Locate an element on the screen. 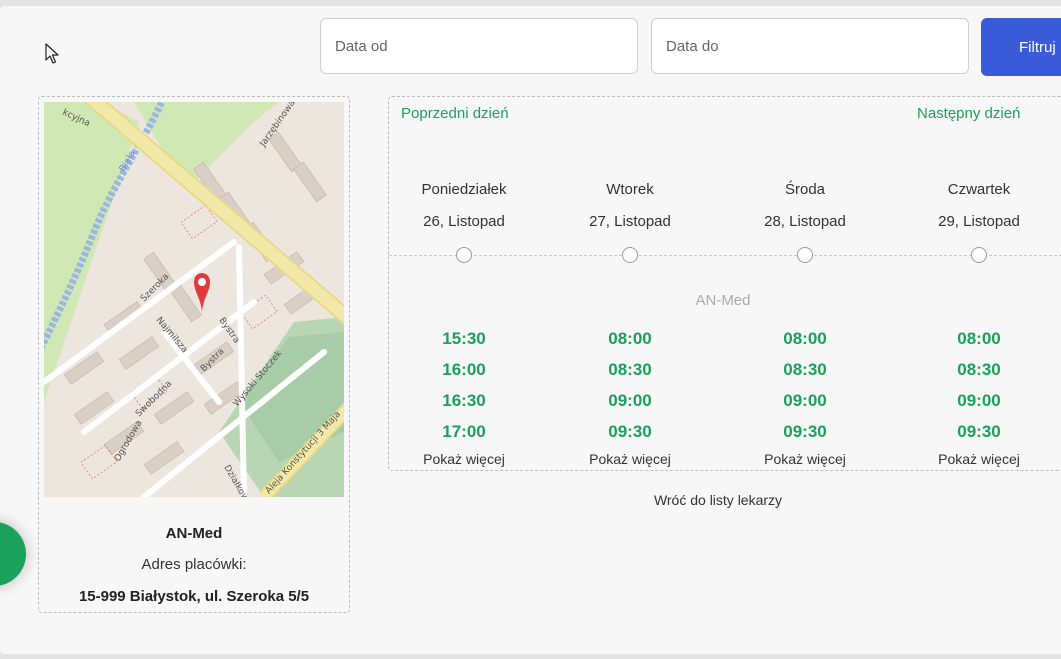  time-slot: 17:00 is located at coordinates (464, 431).